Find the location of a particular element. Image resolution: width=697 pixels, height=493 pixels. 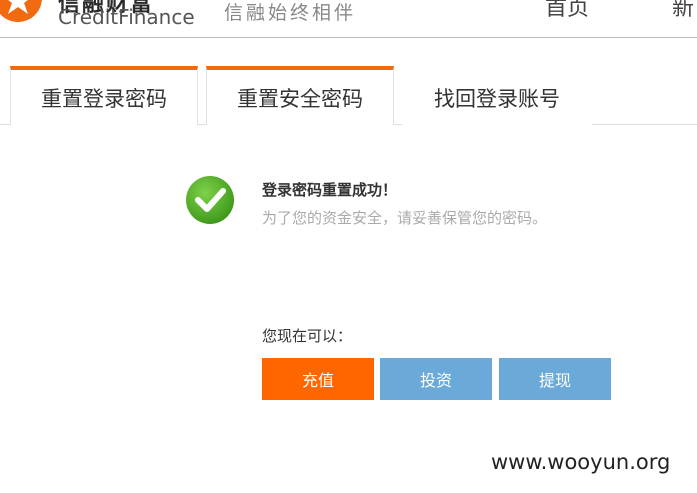

tab-recover-login-account: 找回登录账号 is located at coordinates (497, 95).